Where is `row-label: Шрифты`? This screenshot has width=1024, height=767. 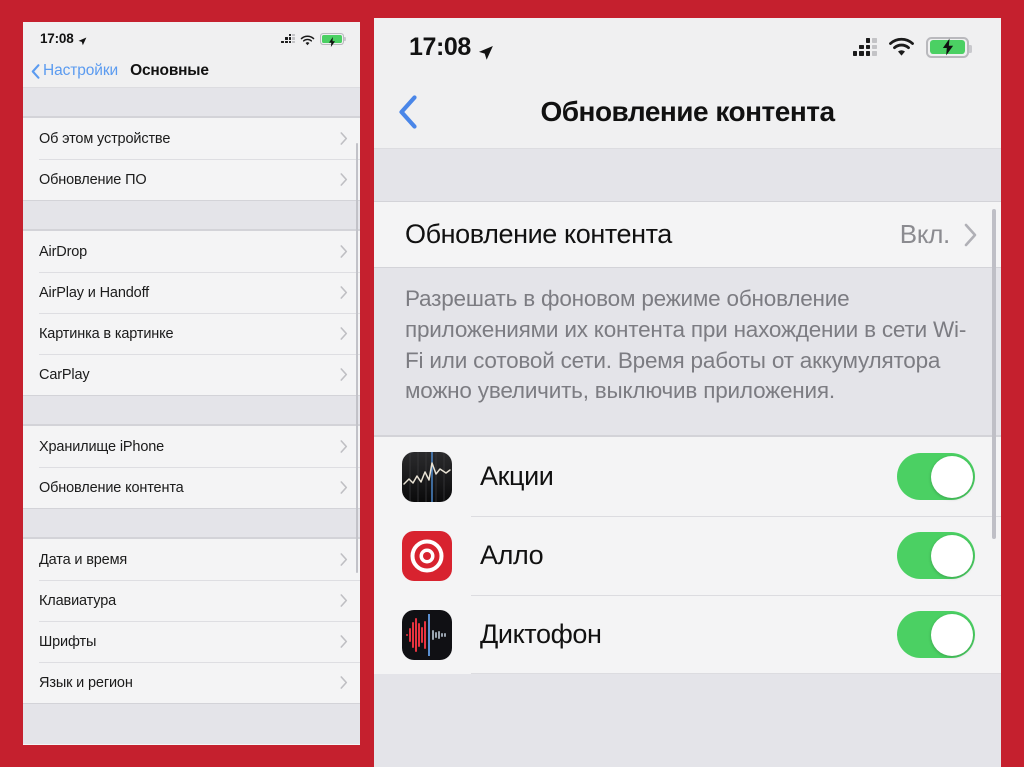 row-label: Шрифты is located at coordinates (68, 641).